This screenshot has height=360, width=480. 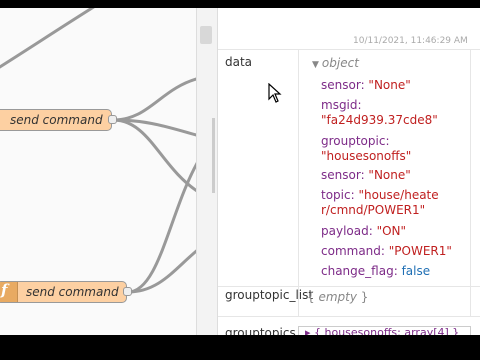 I want to click on grouptopics-key: grouptopics, so click(x=260, y=330).